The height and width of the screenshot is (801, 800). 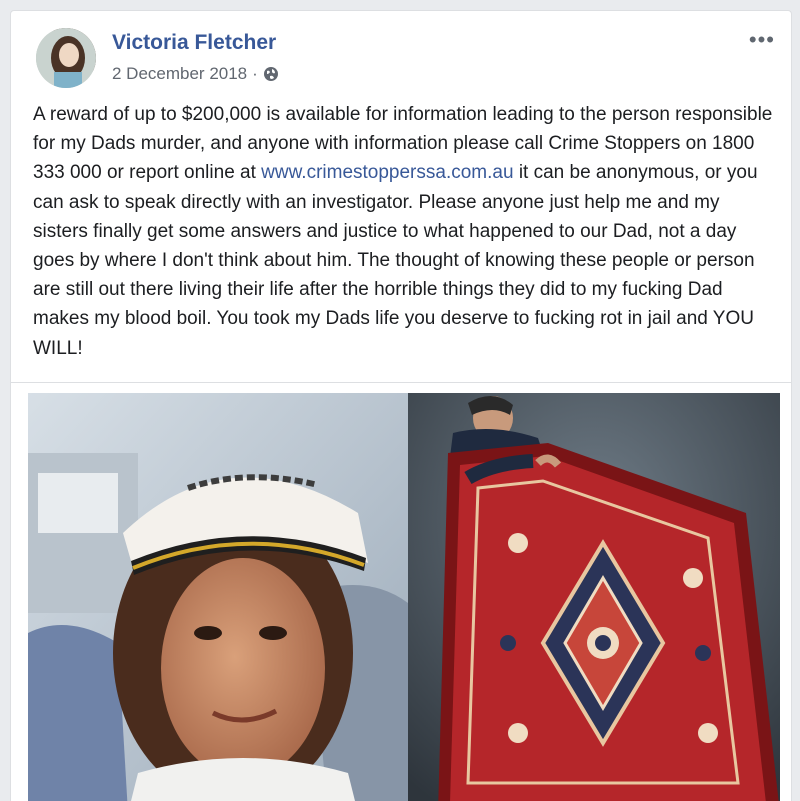 I want to click on post-meta: 2 December 2018 ·, so click(x=195, y=74).